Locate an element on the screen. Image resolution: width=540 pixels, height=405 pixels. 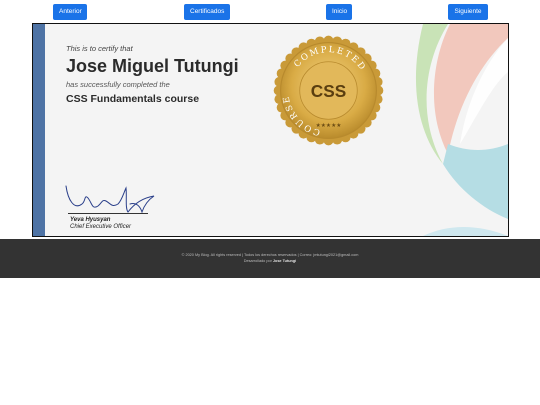
seal-center-text: CSS is located at coordinates (328, 91).